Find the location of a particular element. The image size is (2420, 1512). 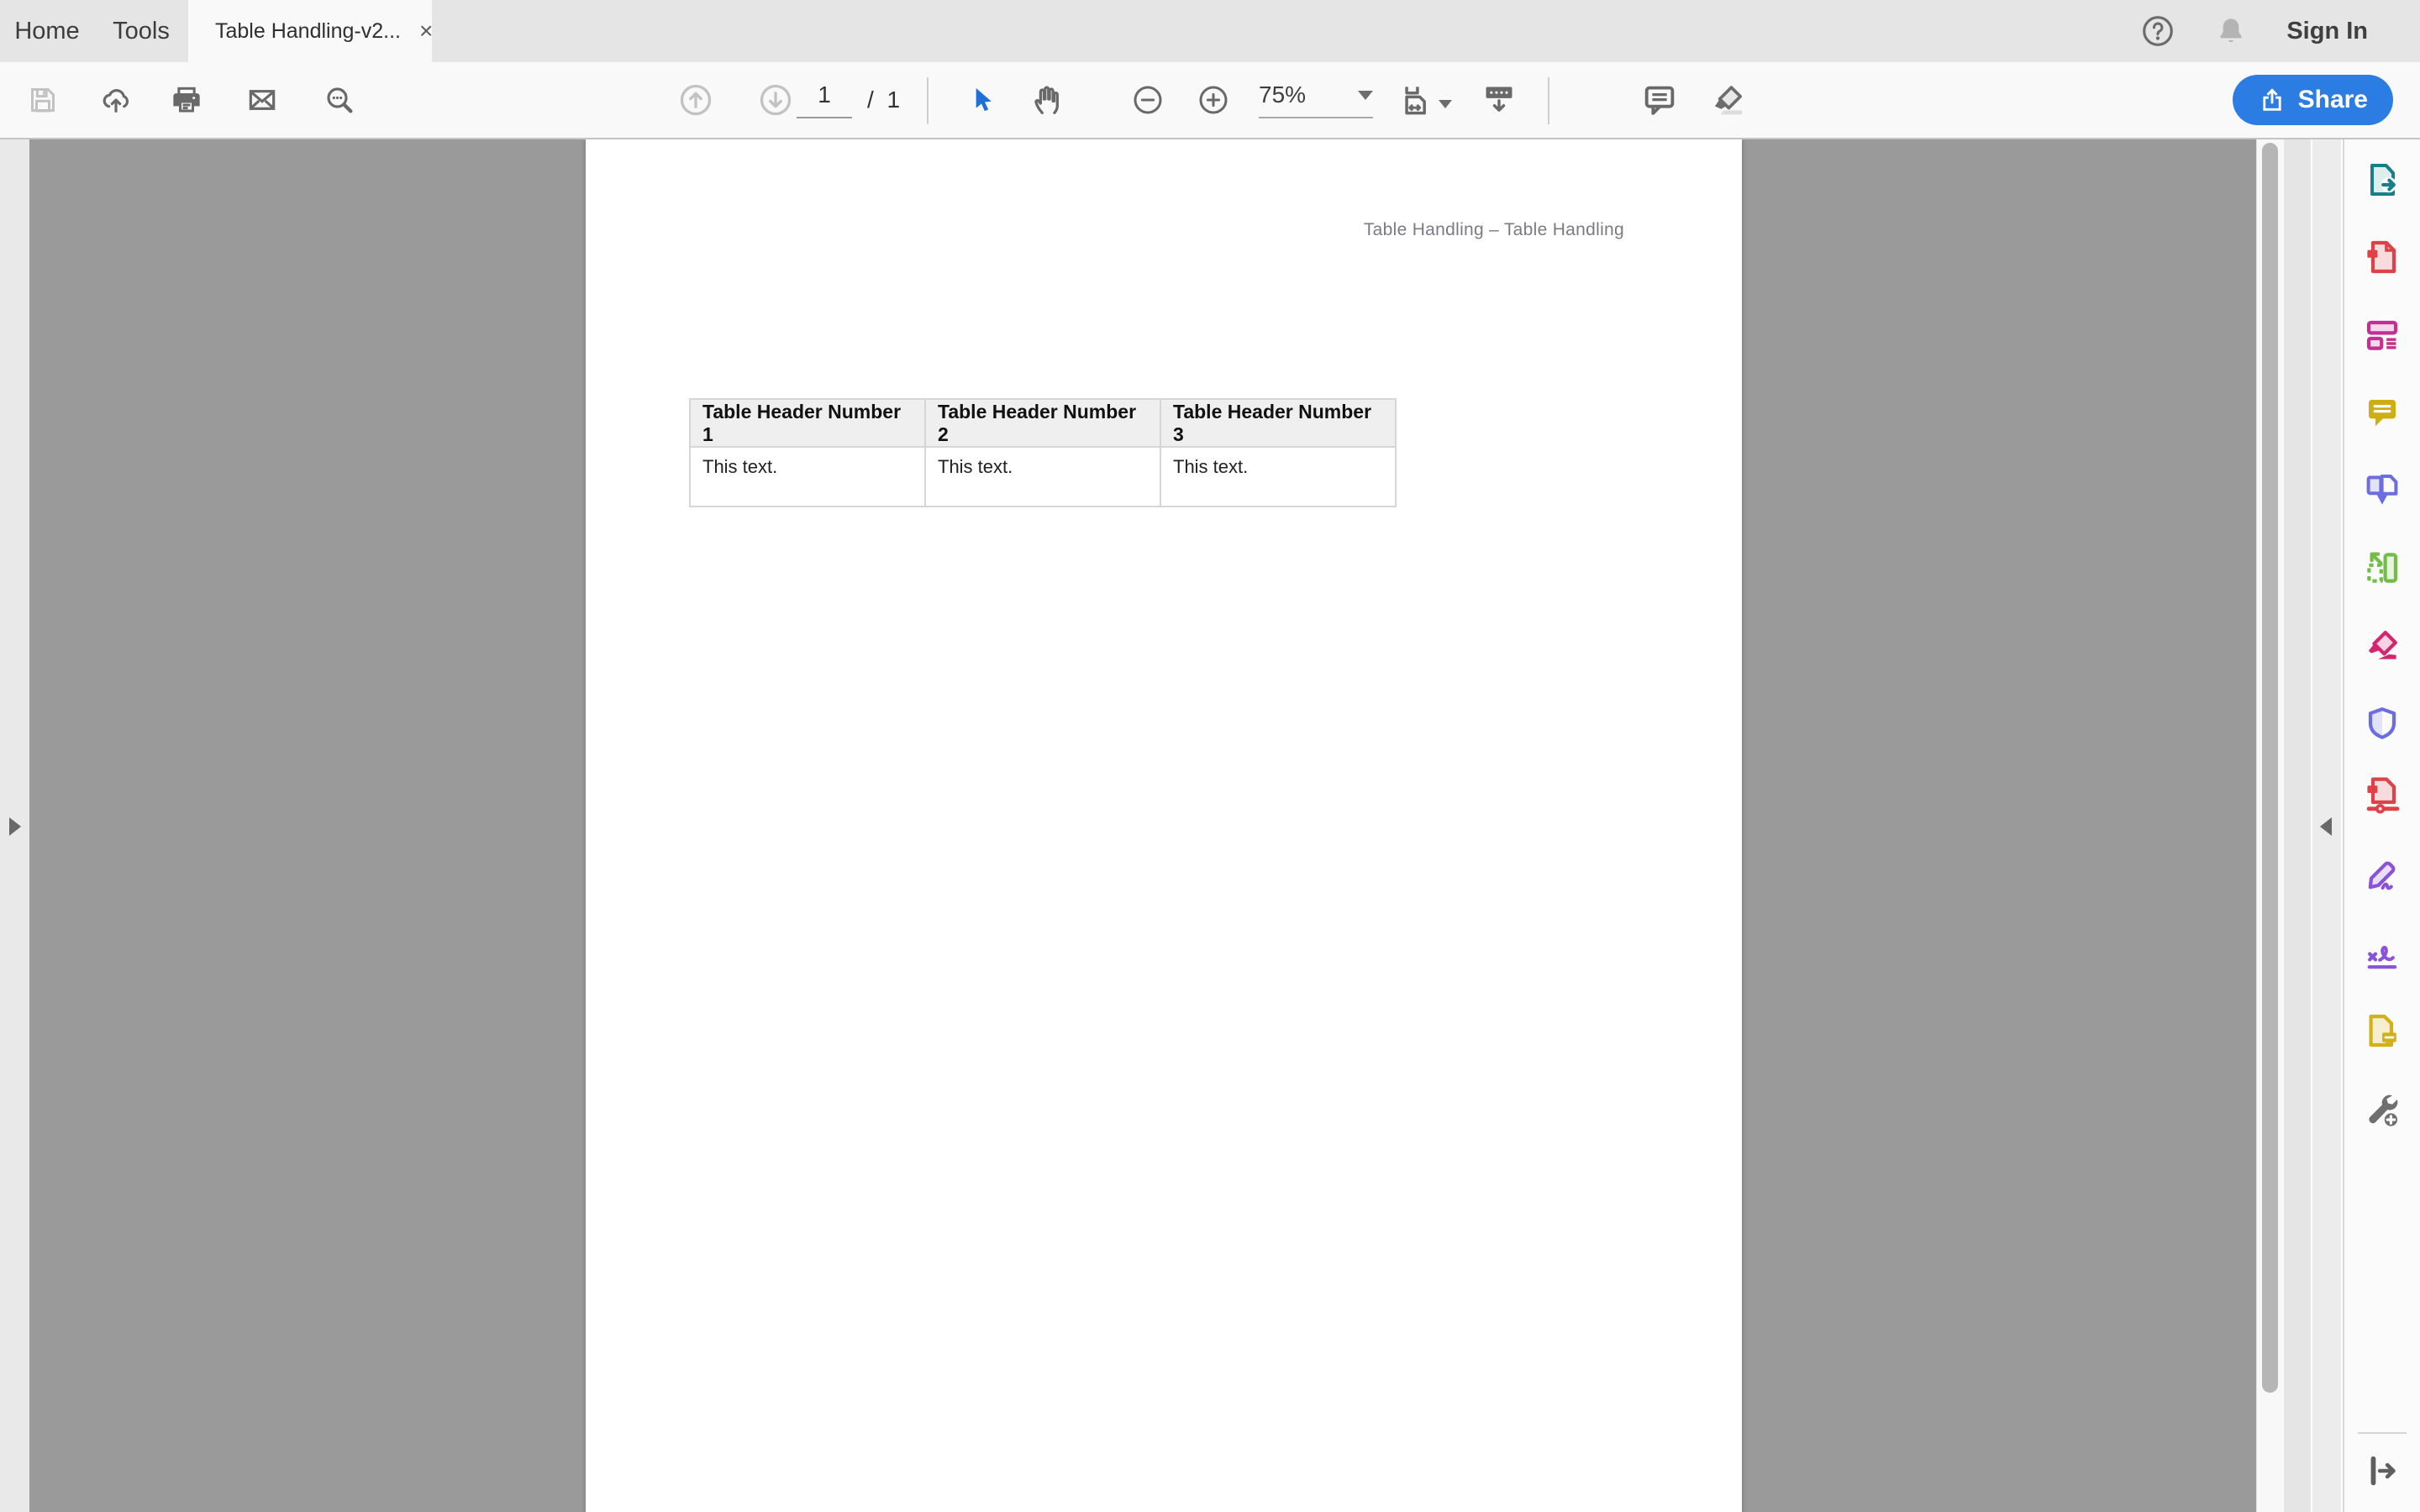

highlighter-icon is located at coordinates (1729, 100).